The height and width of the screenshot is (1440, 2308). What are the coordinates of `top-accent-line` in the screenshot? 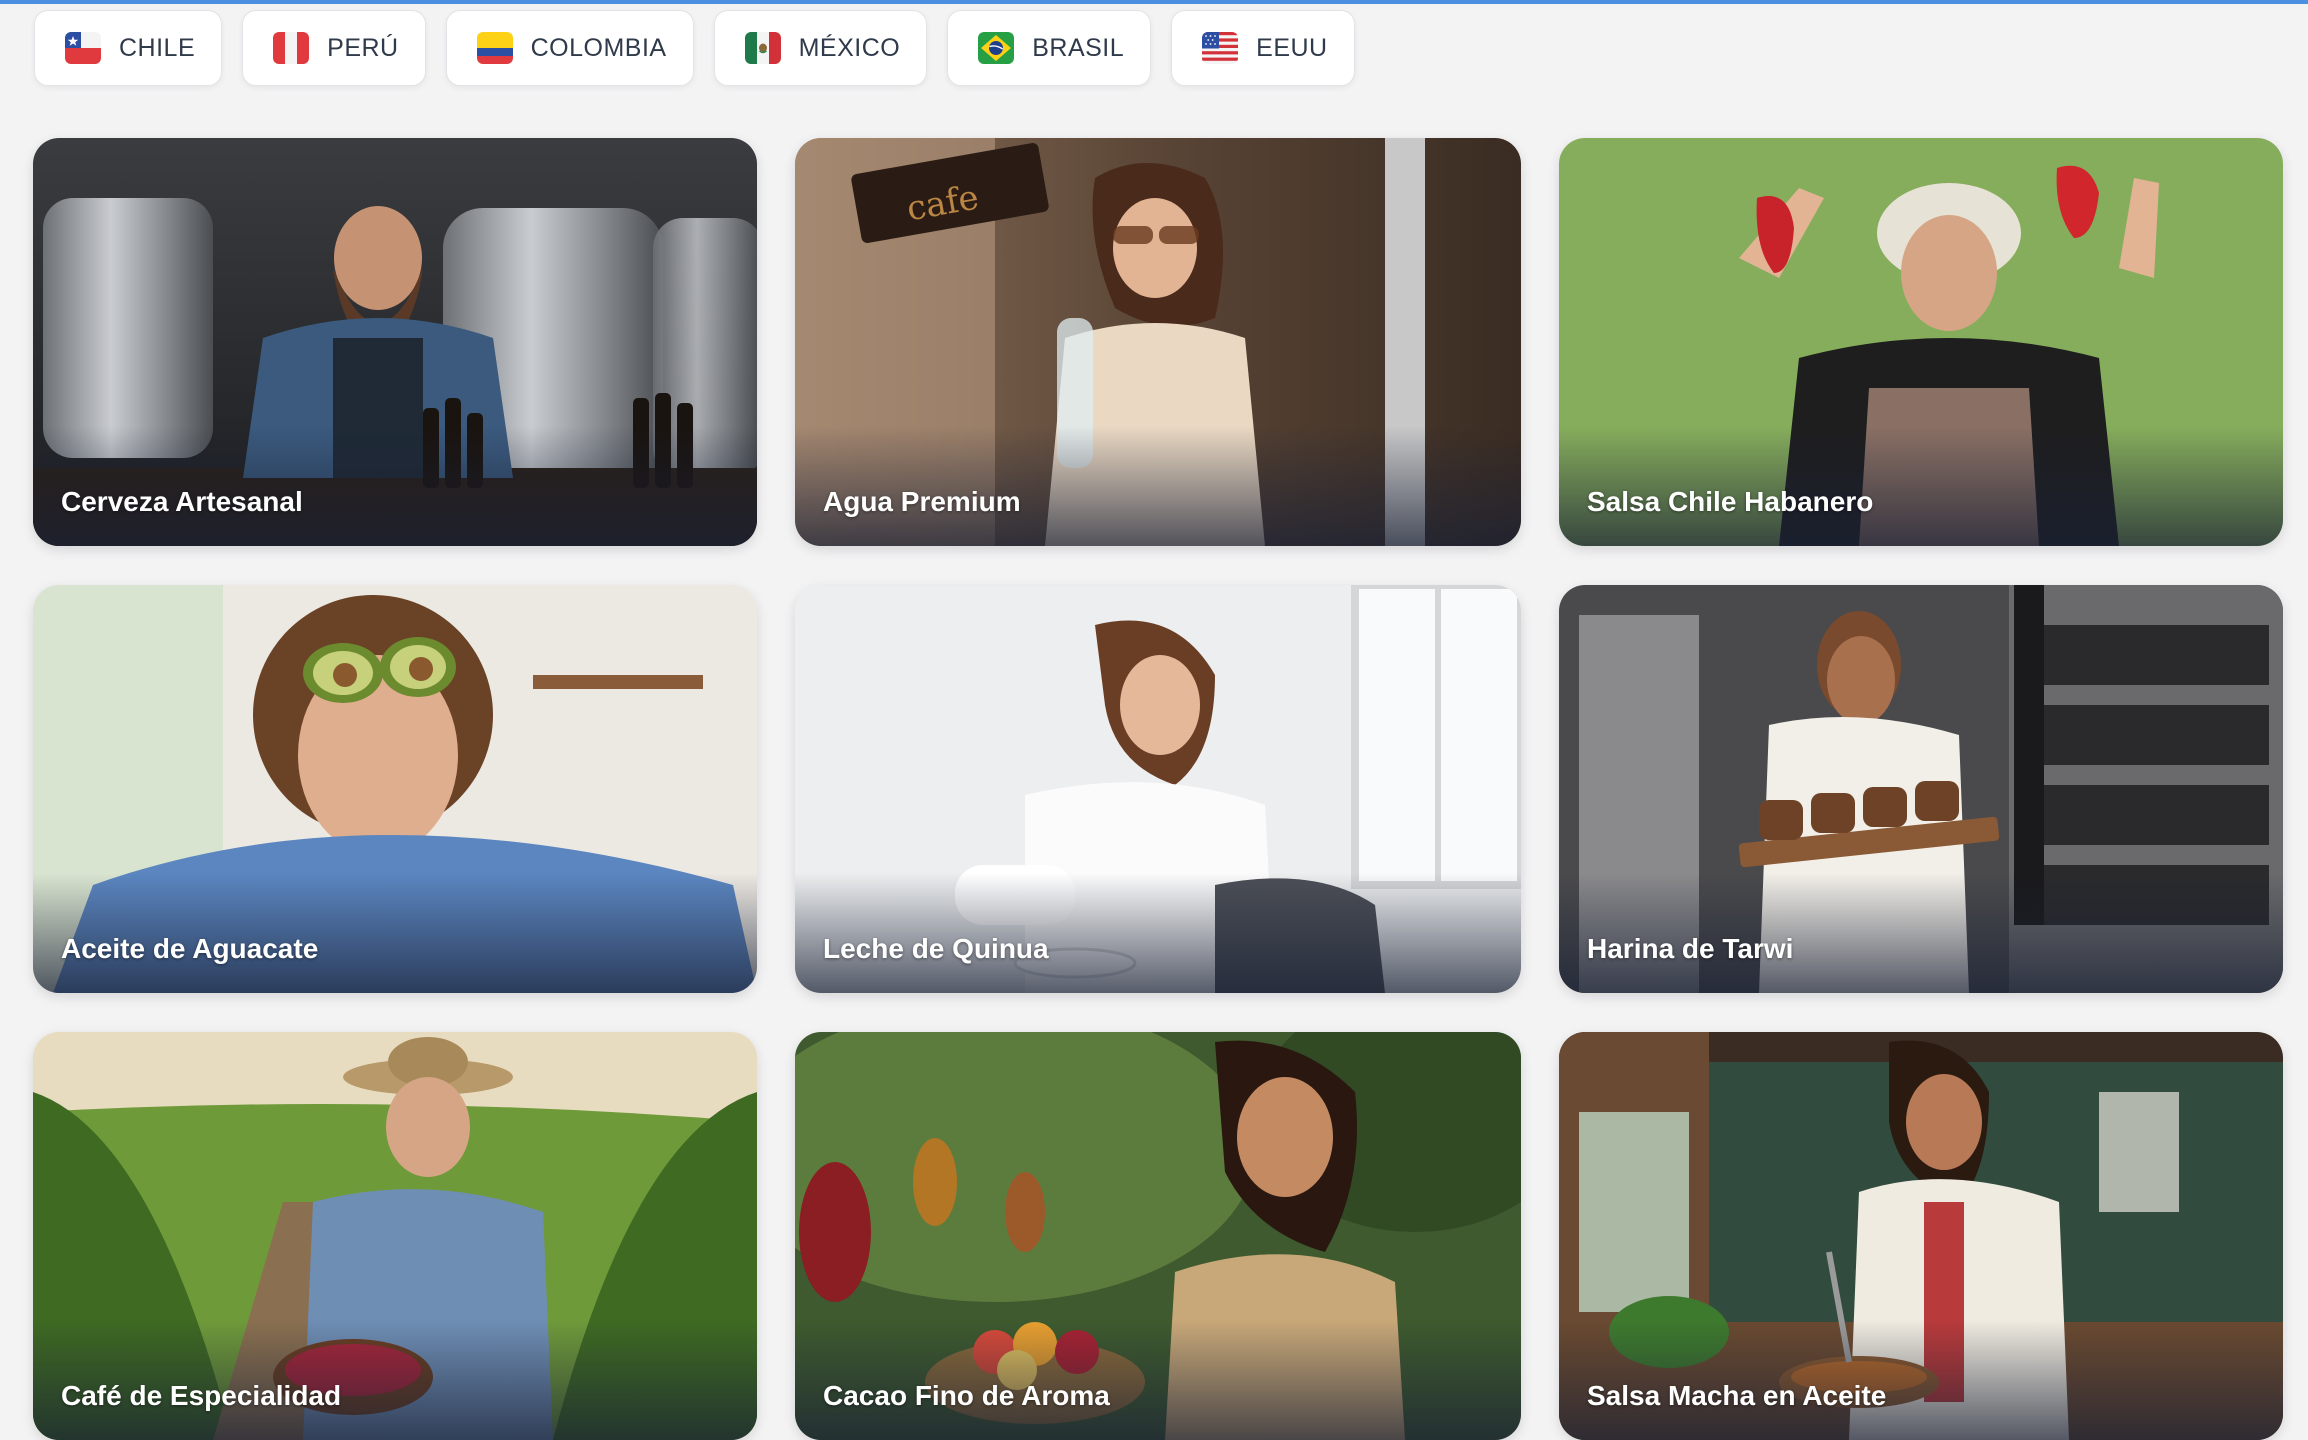 It's located at (1154, 2).